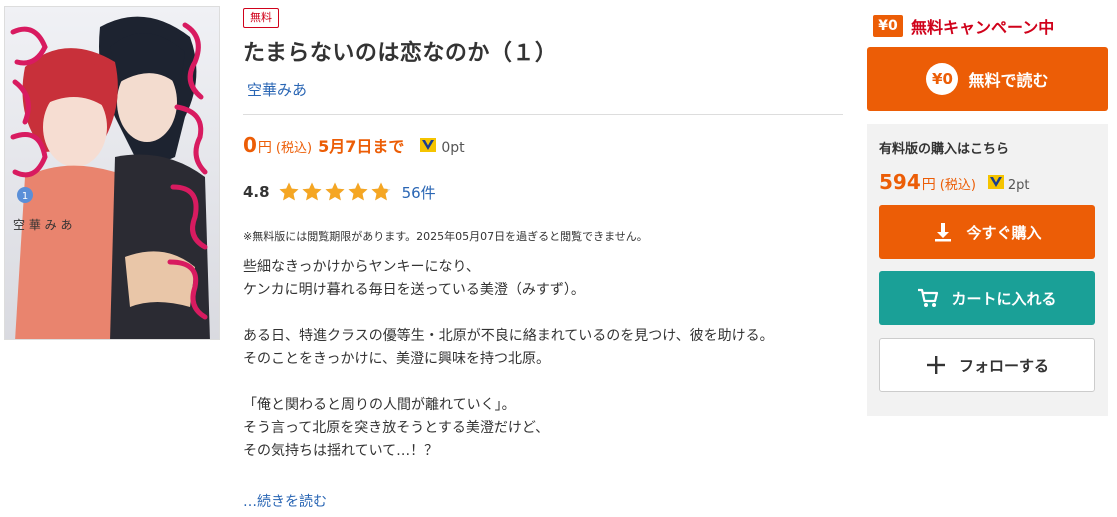 This screenshot has height=517, width=1117. What do you see at coordinates (936, 365) in the screenshot?
I see `plus-icon` at bounding box center [936, 365].